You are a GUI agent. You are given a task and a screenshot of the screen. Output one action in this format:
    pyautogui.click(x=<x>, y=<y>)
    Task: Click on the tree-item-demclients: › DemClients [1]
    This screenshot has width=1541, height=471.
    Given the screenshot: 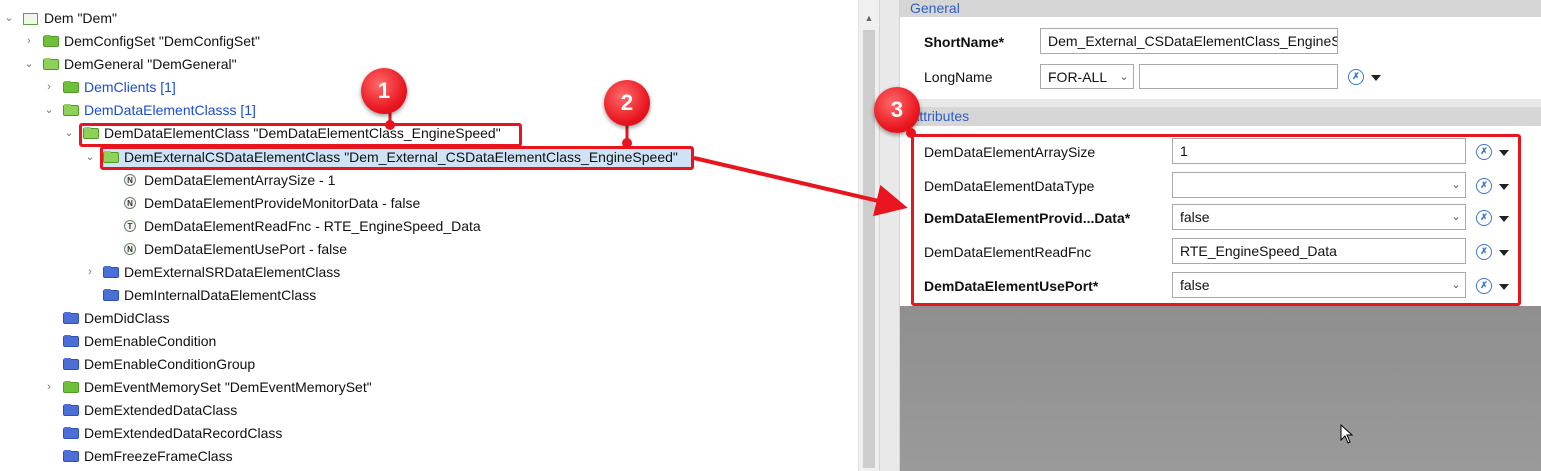 What is the action you would take?
    pyautogui.click(x=200, y=87)
    